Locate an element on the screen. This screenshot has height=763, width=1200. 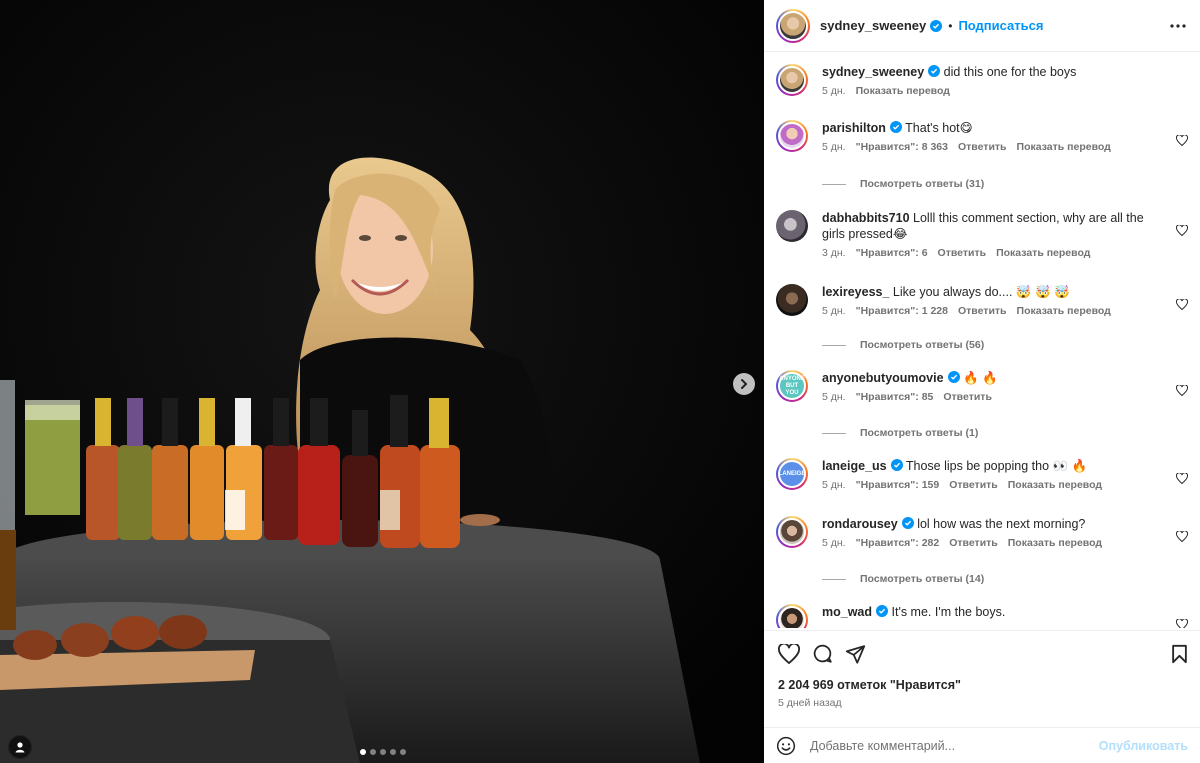
save-button is located at coordinates (1179, 654).